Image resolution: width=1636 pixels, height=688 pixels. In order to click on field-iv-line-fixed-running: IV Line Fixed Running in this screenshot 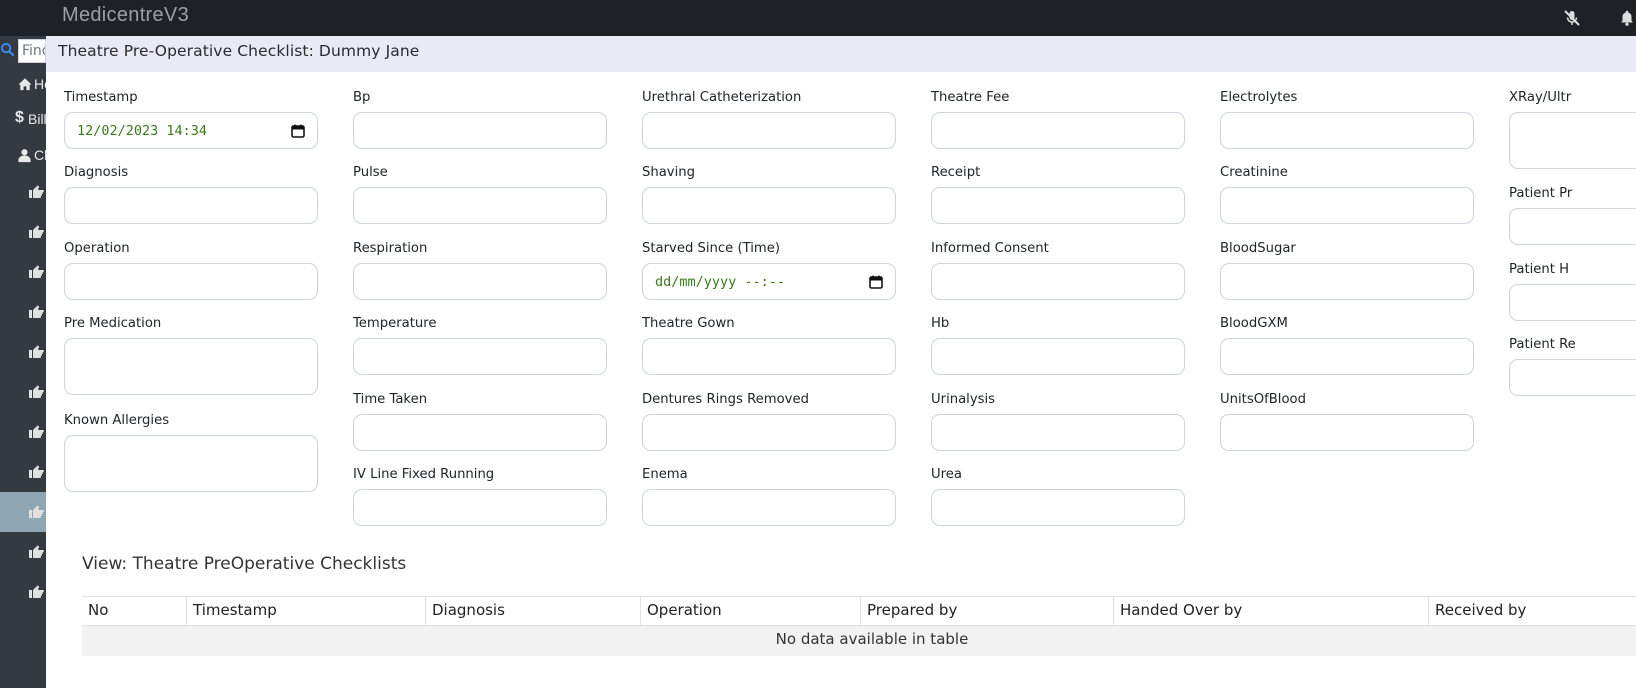, I will do `click(480, 496)`.